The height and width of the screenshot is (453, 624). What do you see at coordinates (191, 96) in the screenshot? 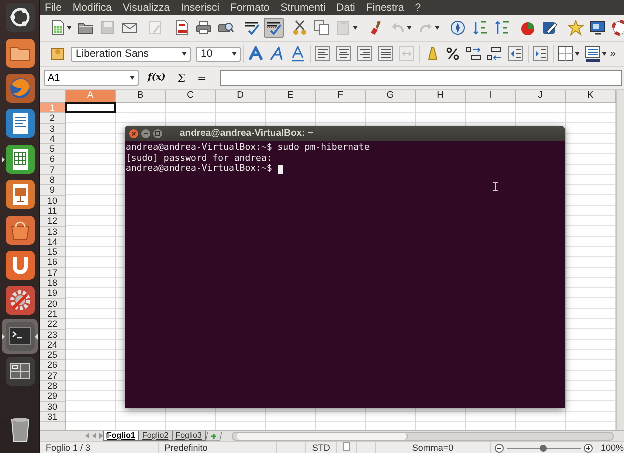
I see `column-header: C` at bounding box center [191, 96].